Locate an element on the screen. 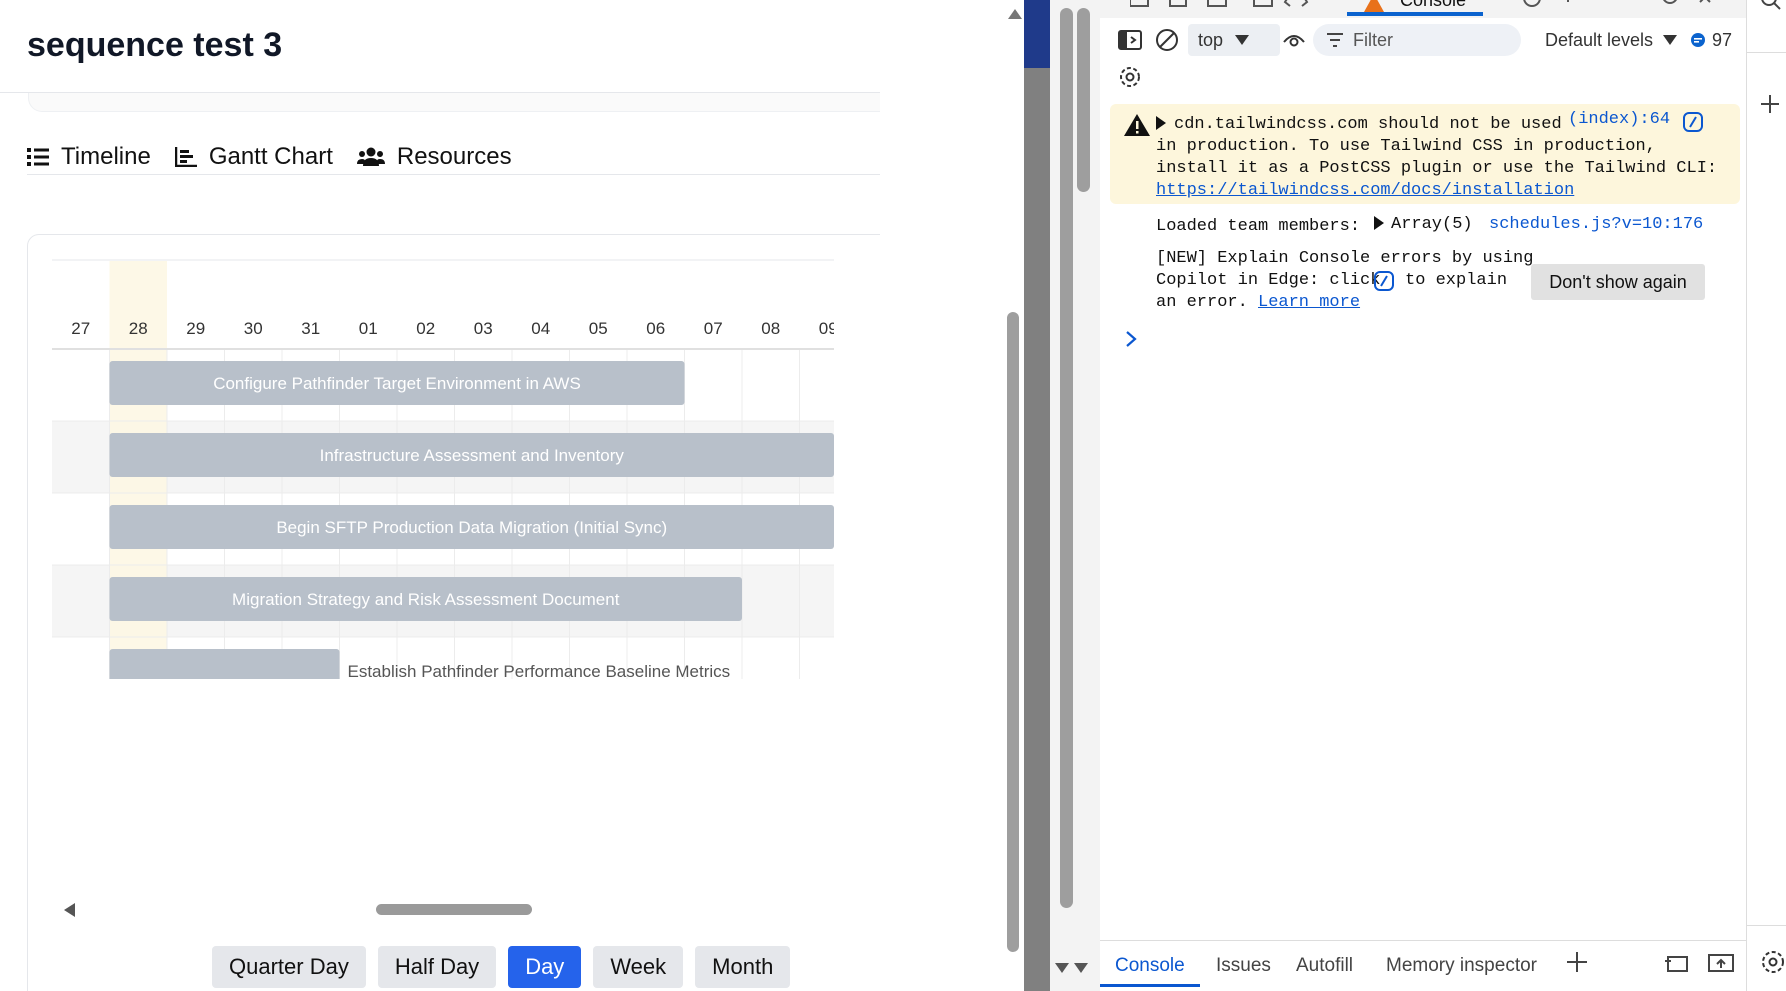  date-label: 31 is located at coordinates (310, 328).